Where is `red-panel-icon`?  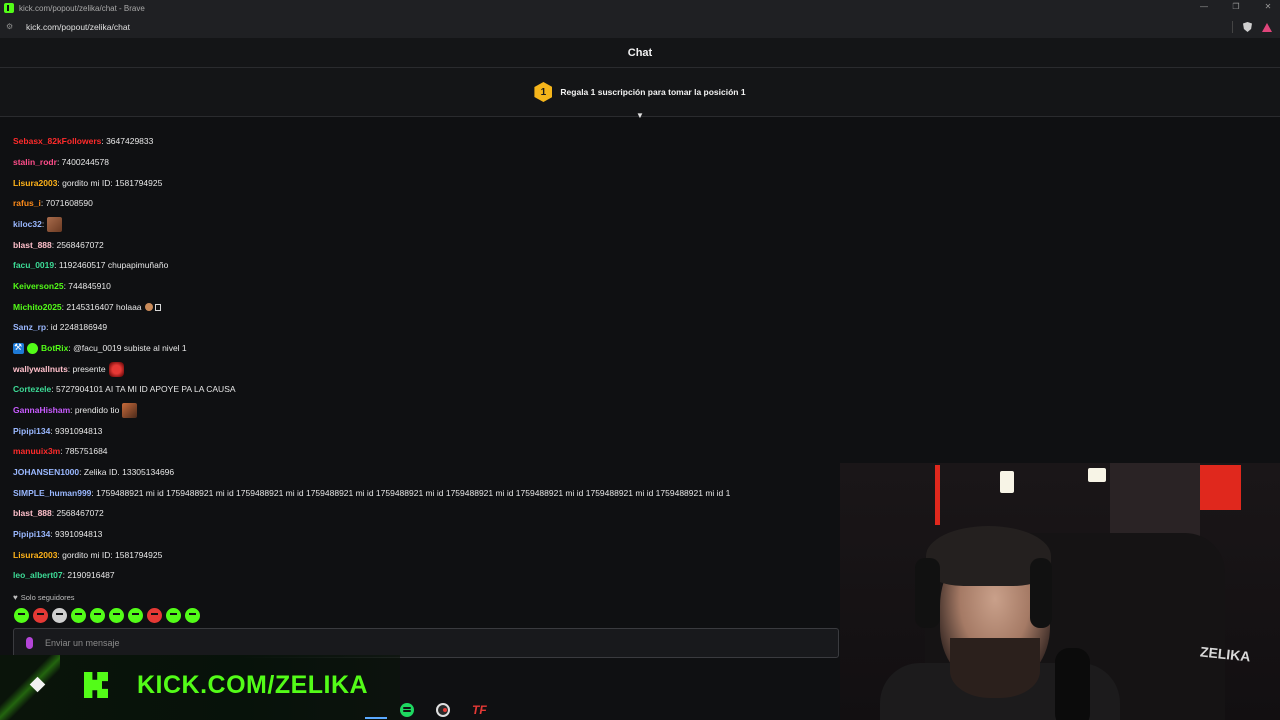
red-panel-icon is located at coordinates (1218, 487).